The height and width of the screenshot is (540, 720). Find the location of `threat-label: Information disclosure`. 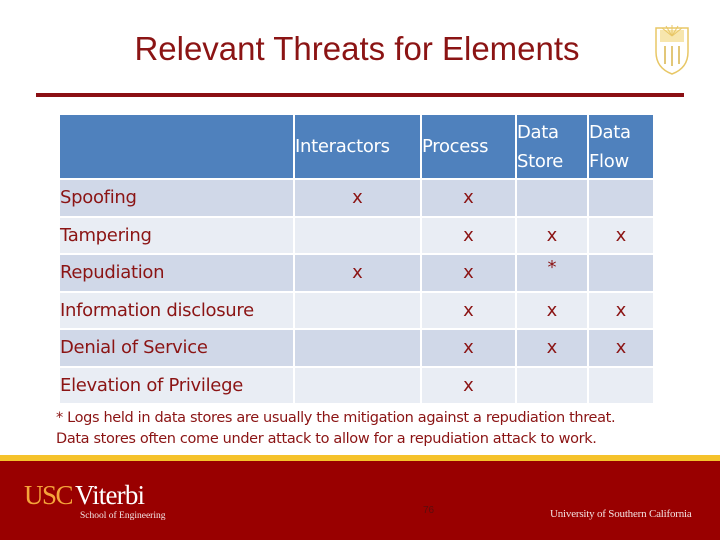

threat-label: Information disclosure is located at coordinates (176, 310).